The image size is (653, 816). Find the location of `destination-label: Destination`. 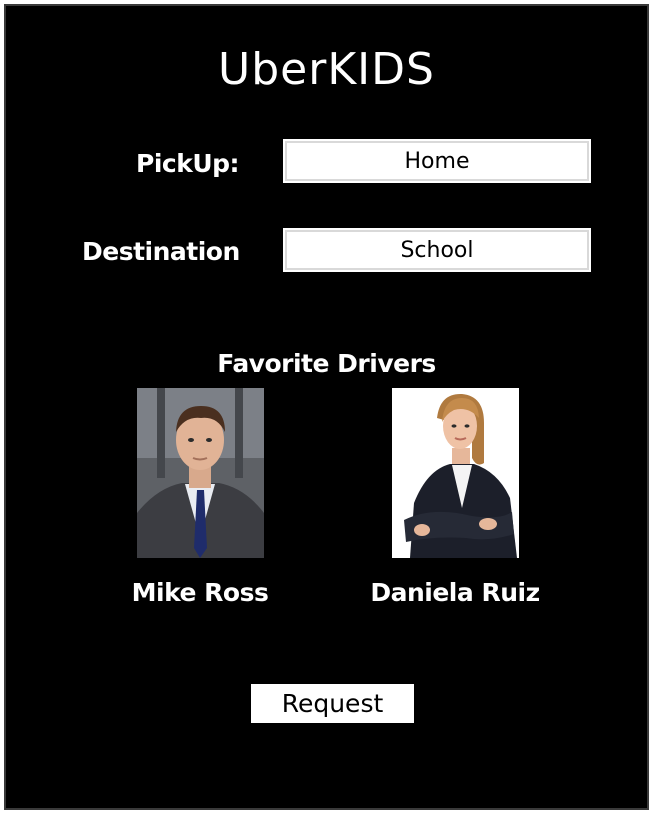

destination-label: Destination is located at coordinates (161, 251).